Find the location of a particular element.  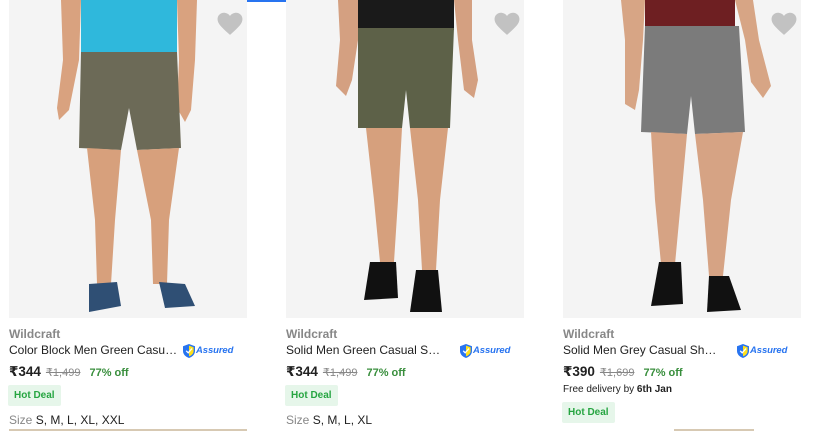

price-row: ₹390 ₹1,699 77% off is located at coordinates (623, 372).